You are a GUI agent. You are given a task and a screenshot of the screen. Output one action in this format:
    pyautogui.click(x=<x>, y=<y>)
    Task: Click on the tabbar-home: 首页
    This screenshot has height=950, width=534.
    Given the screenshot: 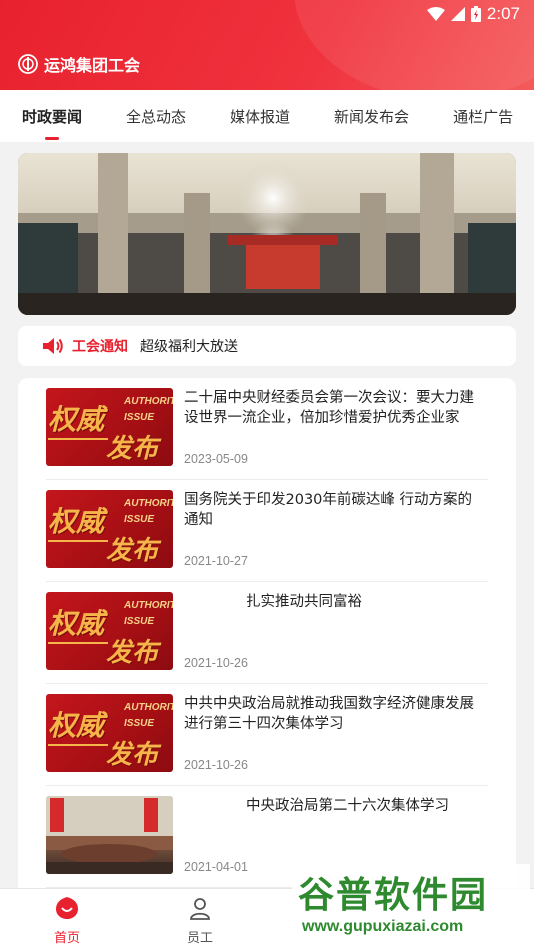 What is the action you would take?
    pyautogui.click(x=67, y=920)
    